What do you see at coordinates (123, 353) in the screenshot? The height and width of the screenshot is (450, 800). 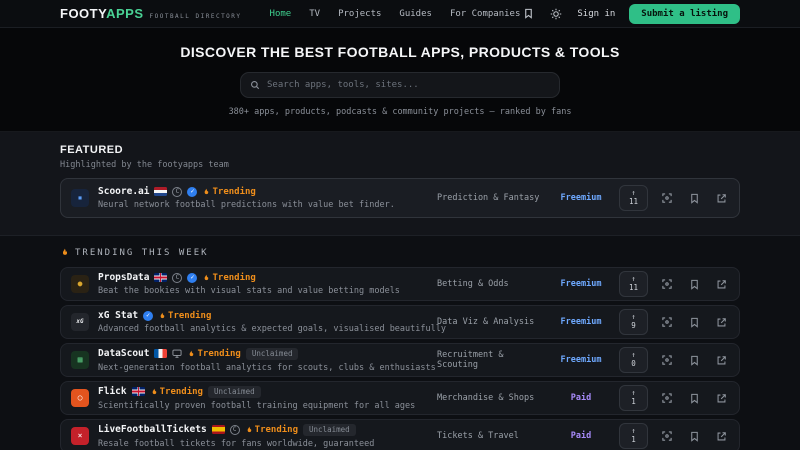 I see `listing-name: DataScout` at bounding box center [123, 353].